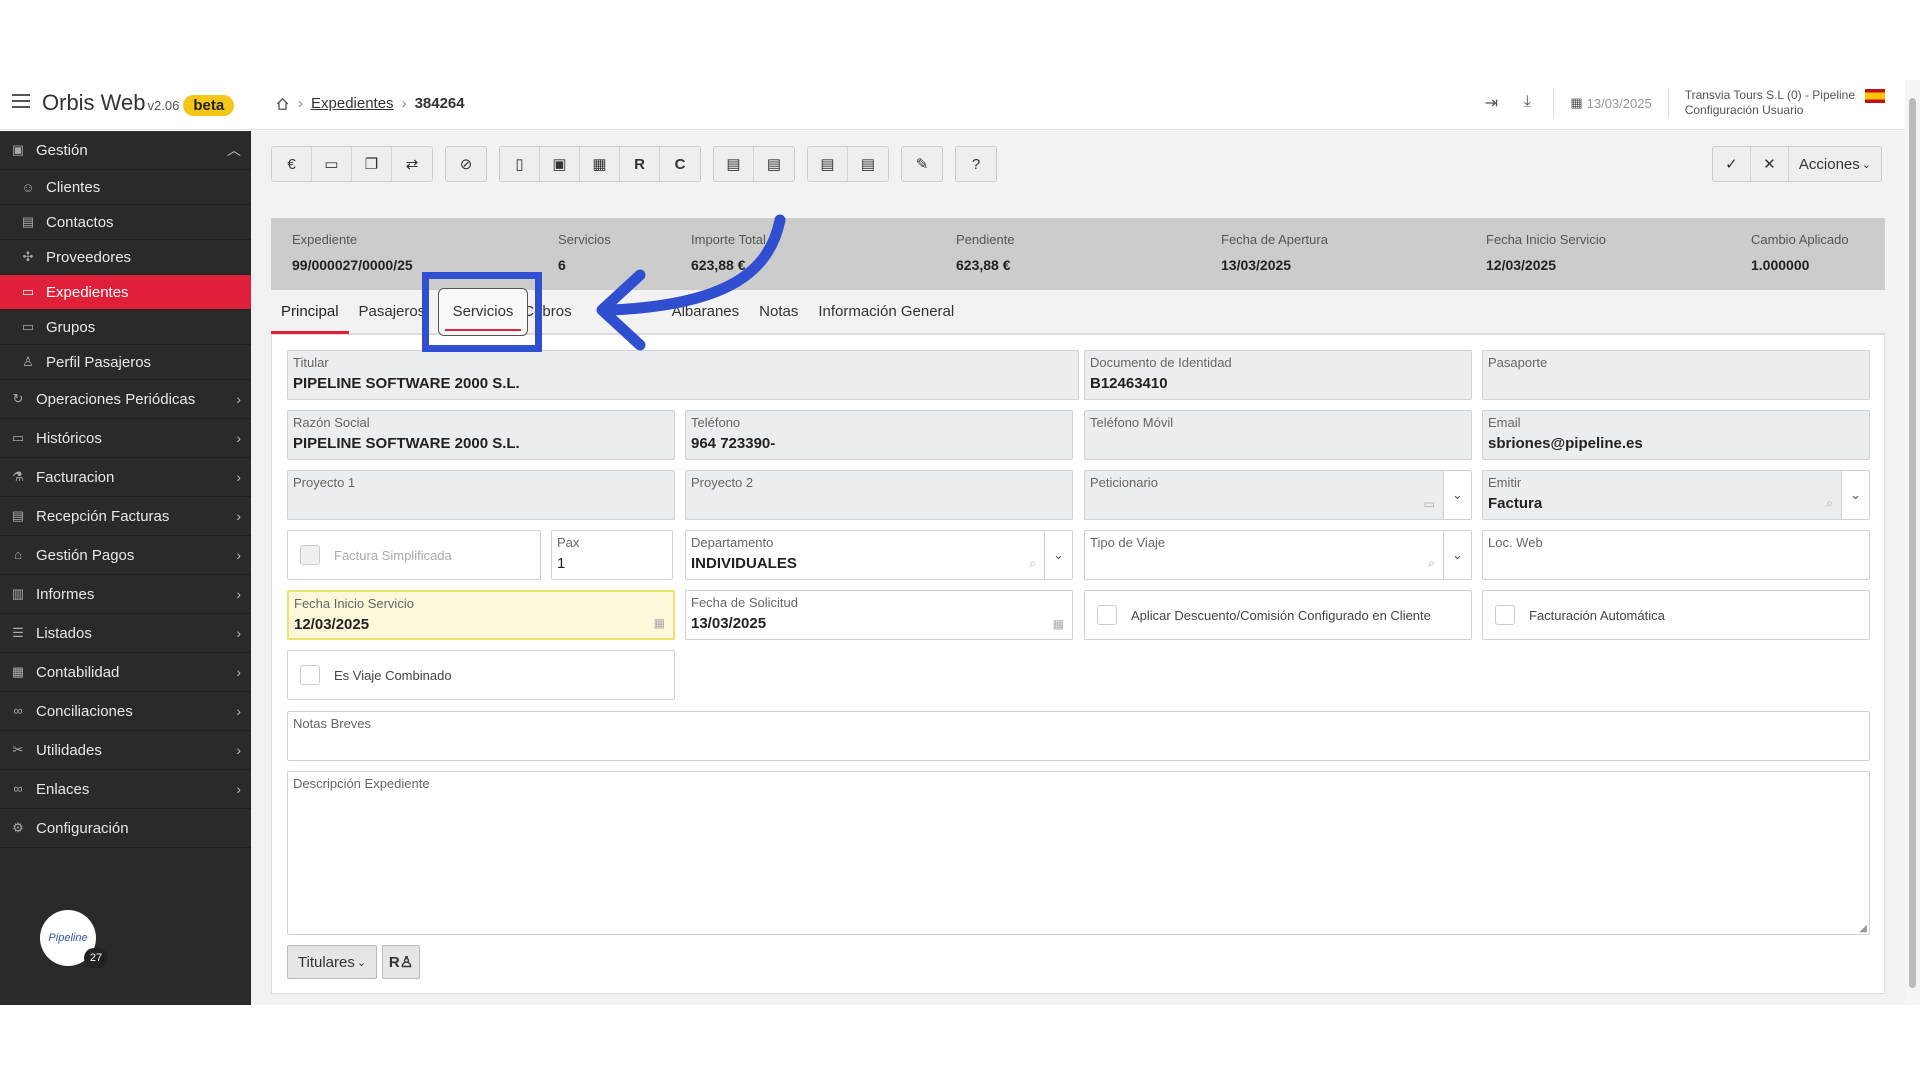  I want to click on resize-handle-icon: ◢, so click(1863, 928).